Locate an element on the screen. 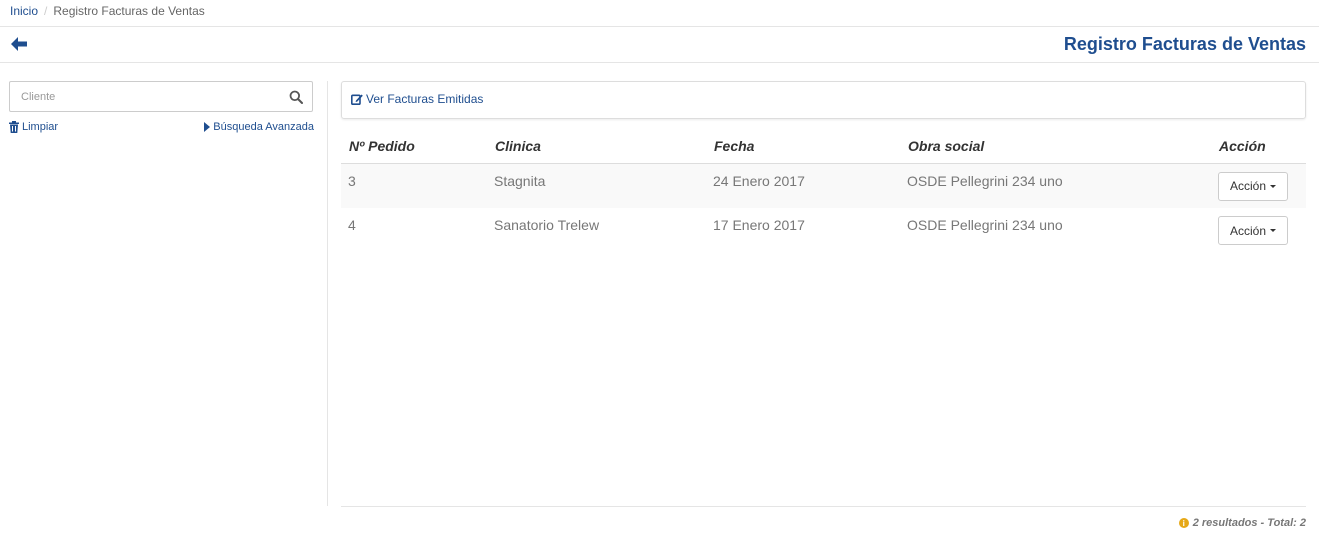  view-issued-invoices-label: Ver Facturas Emitidas is located at coordinates (425, 99).